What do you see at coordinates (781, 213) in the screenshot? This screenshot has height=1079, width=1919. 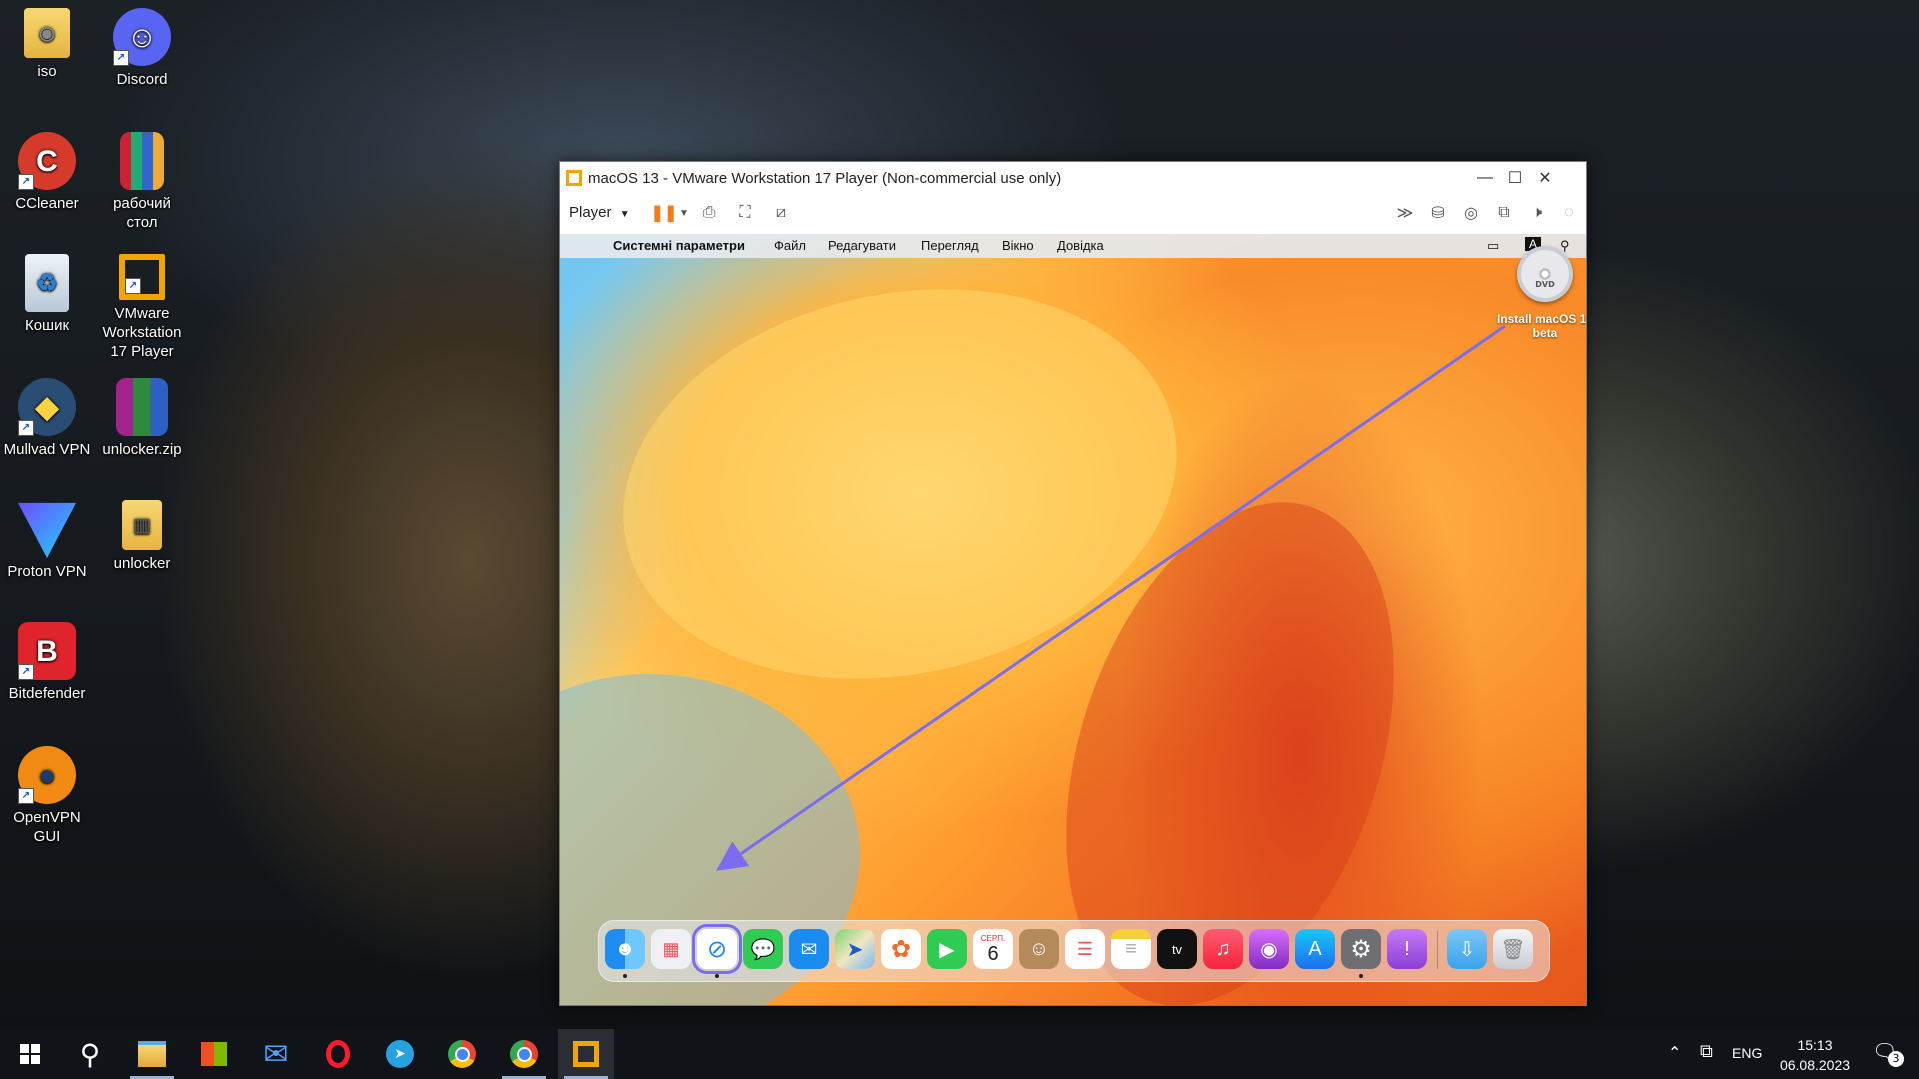 I see `unity-icon: ⧄` at bounding box center [781, 213].